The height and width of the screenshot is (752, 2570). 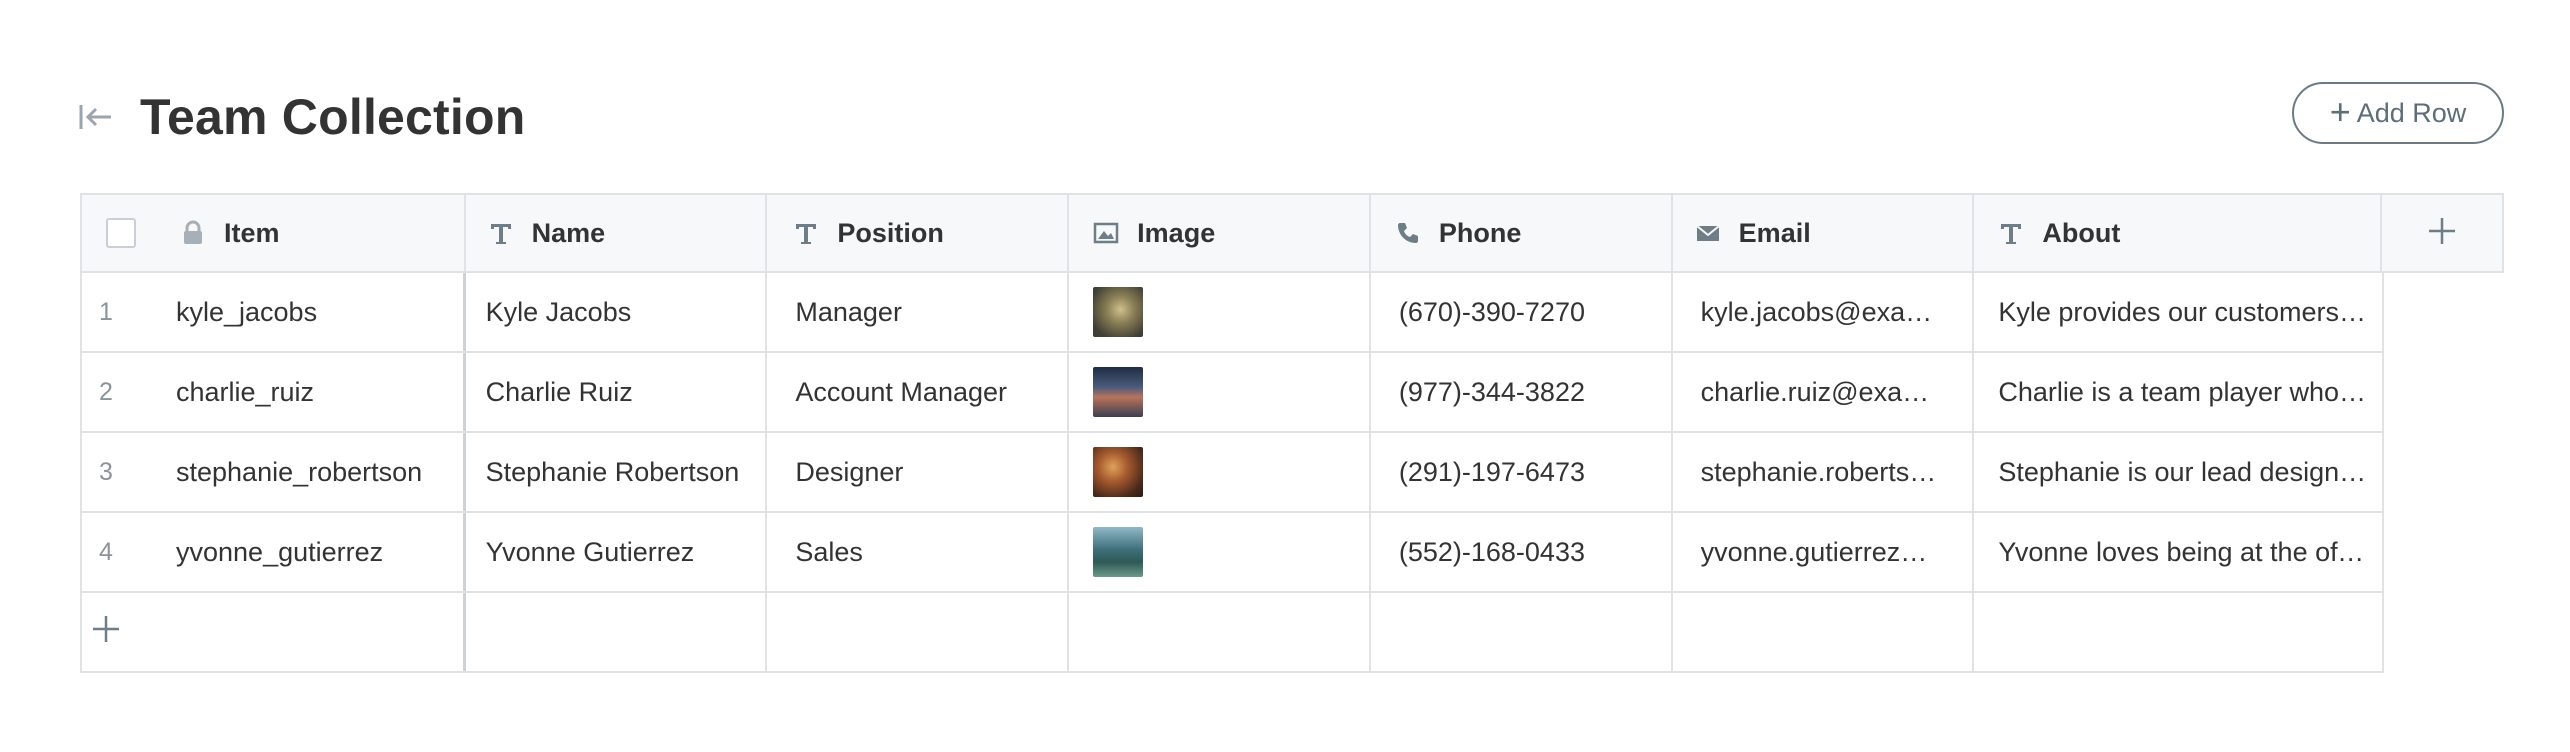 What do you see at coordinates (246, 312) in the screenshot?
I see `item-value: kyle_jacobs` at bounding box center [246, 312].